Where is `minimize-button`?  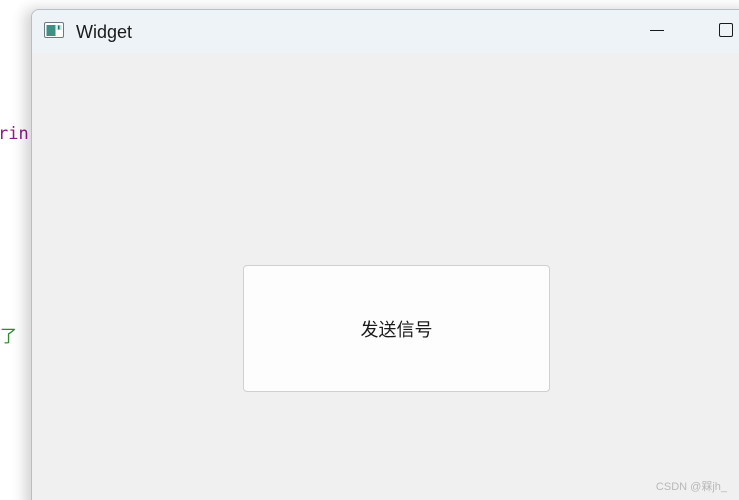
minimize-button is located at coordinates (657, 31).